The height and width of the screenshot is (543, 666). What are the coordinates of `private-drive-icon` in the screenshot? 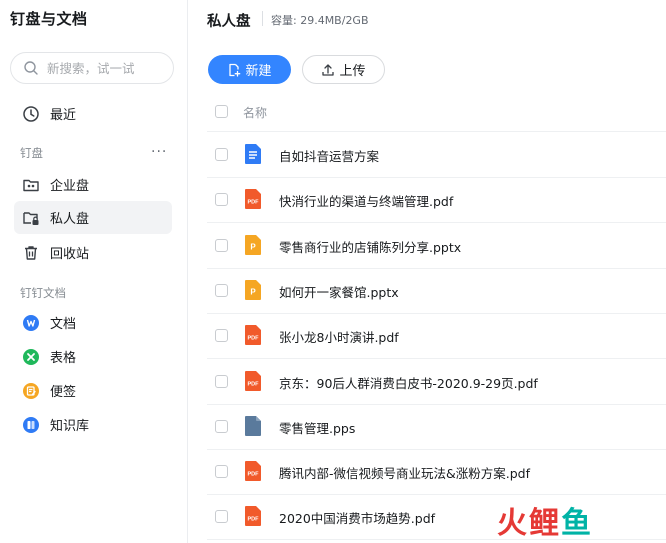 It's located at (31, 218).